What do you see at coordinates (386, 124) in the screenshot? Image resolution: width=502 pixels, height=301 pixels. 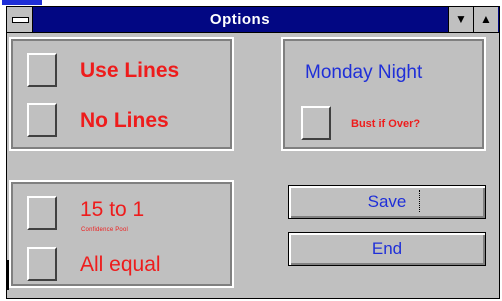 I see `bust-if-over-label: Bust if Over?` at bounding box center [386, 124].